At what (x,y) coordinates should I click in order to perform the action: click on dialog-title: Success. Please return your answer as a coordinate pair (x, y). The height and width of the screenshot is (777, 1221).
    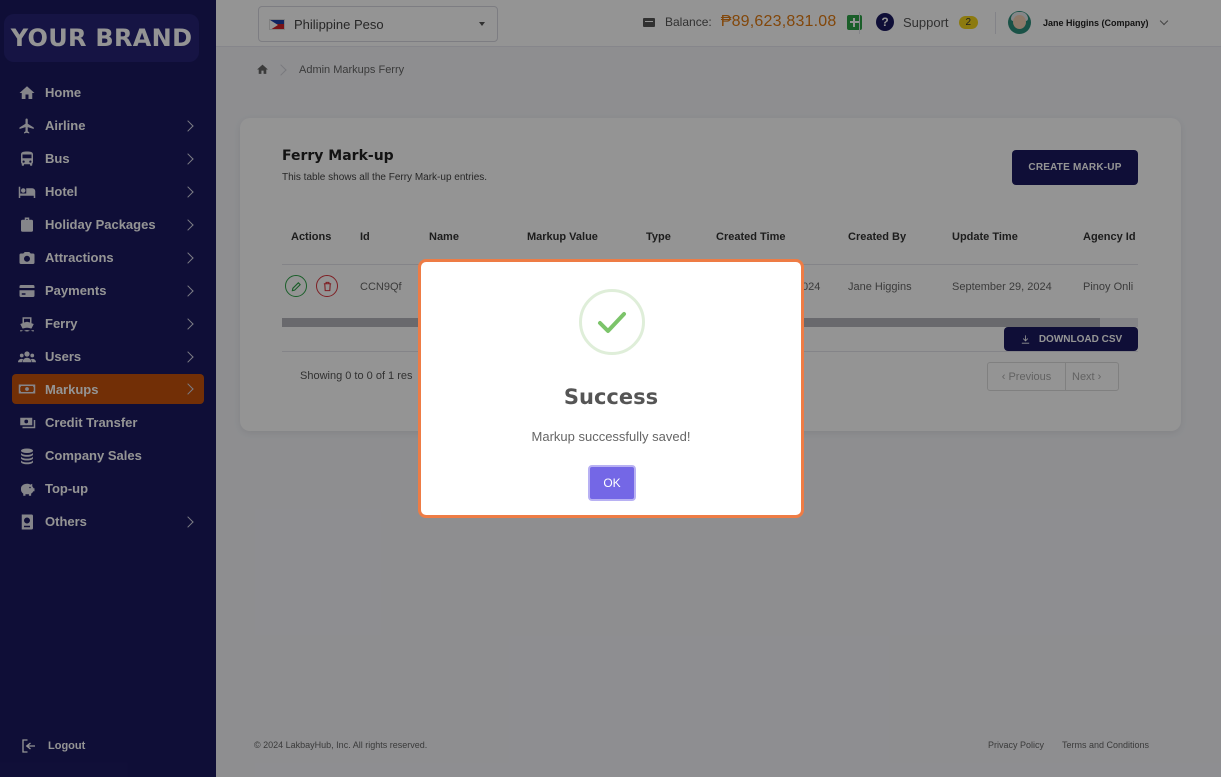
    Looking at the image, I should click on (611, 397).